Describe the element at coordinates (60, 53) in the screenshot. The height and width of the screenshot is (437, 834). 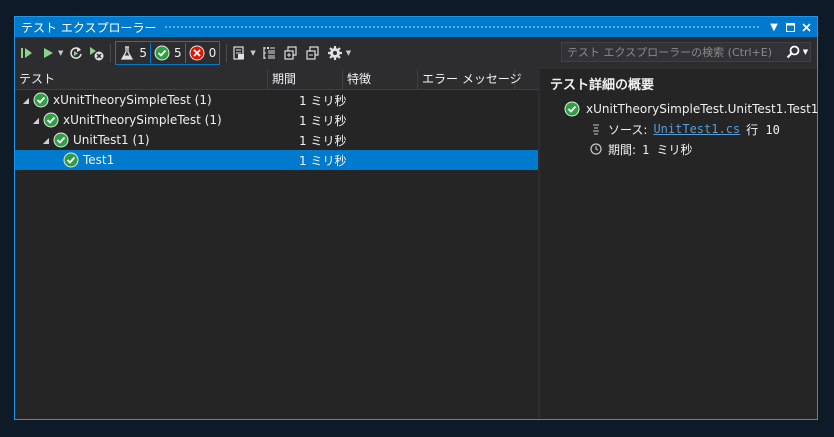
I see `run-dropdown-icon: ▼` at that location.